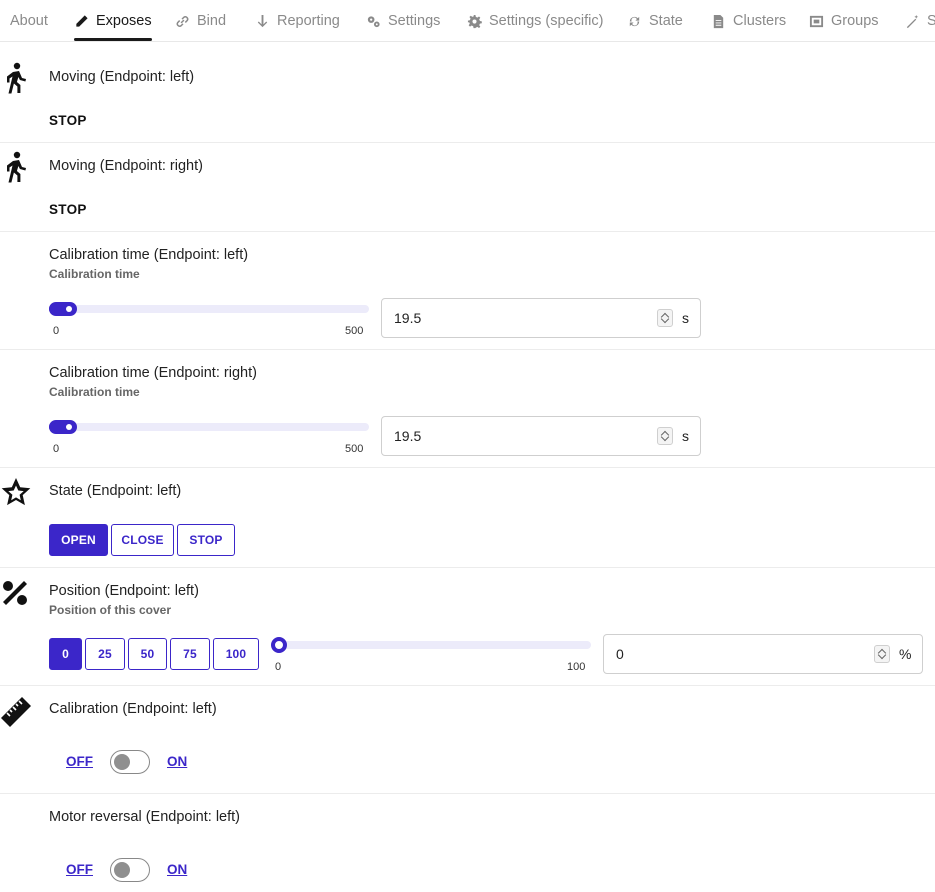  Describe the element at coordinates (844, 20) in the screenshot. I see `tab-groups: Groups` at that location.